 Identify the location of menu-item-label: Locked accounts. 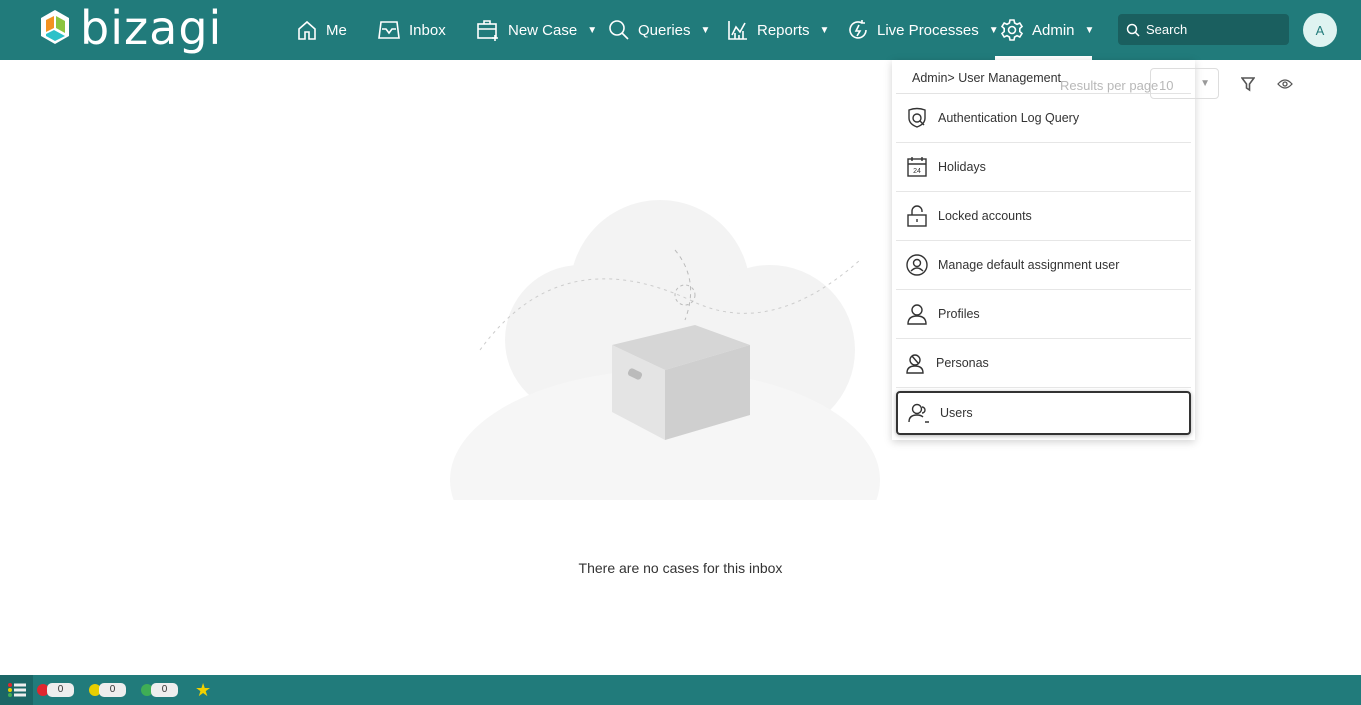
(985, 216).